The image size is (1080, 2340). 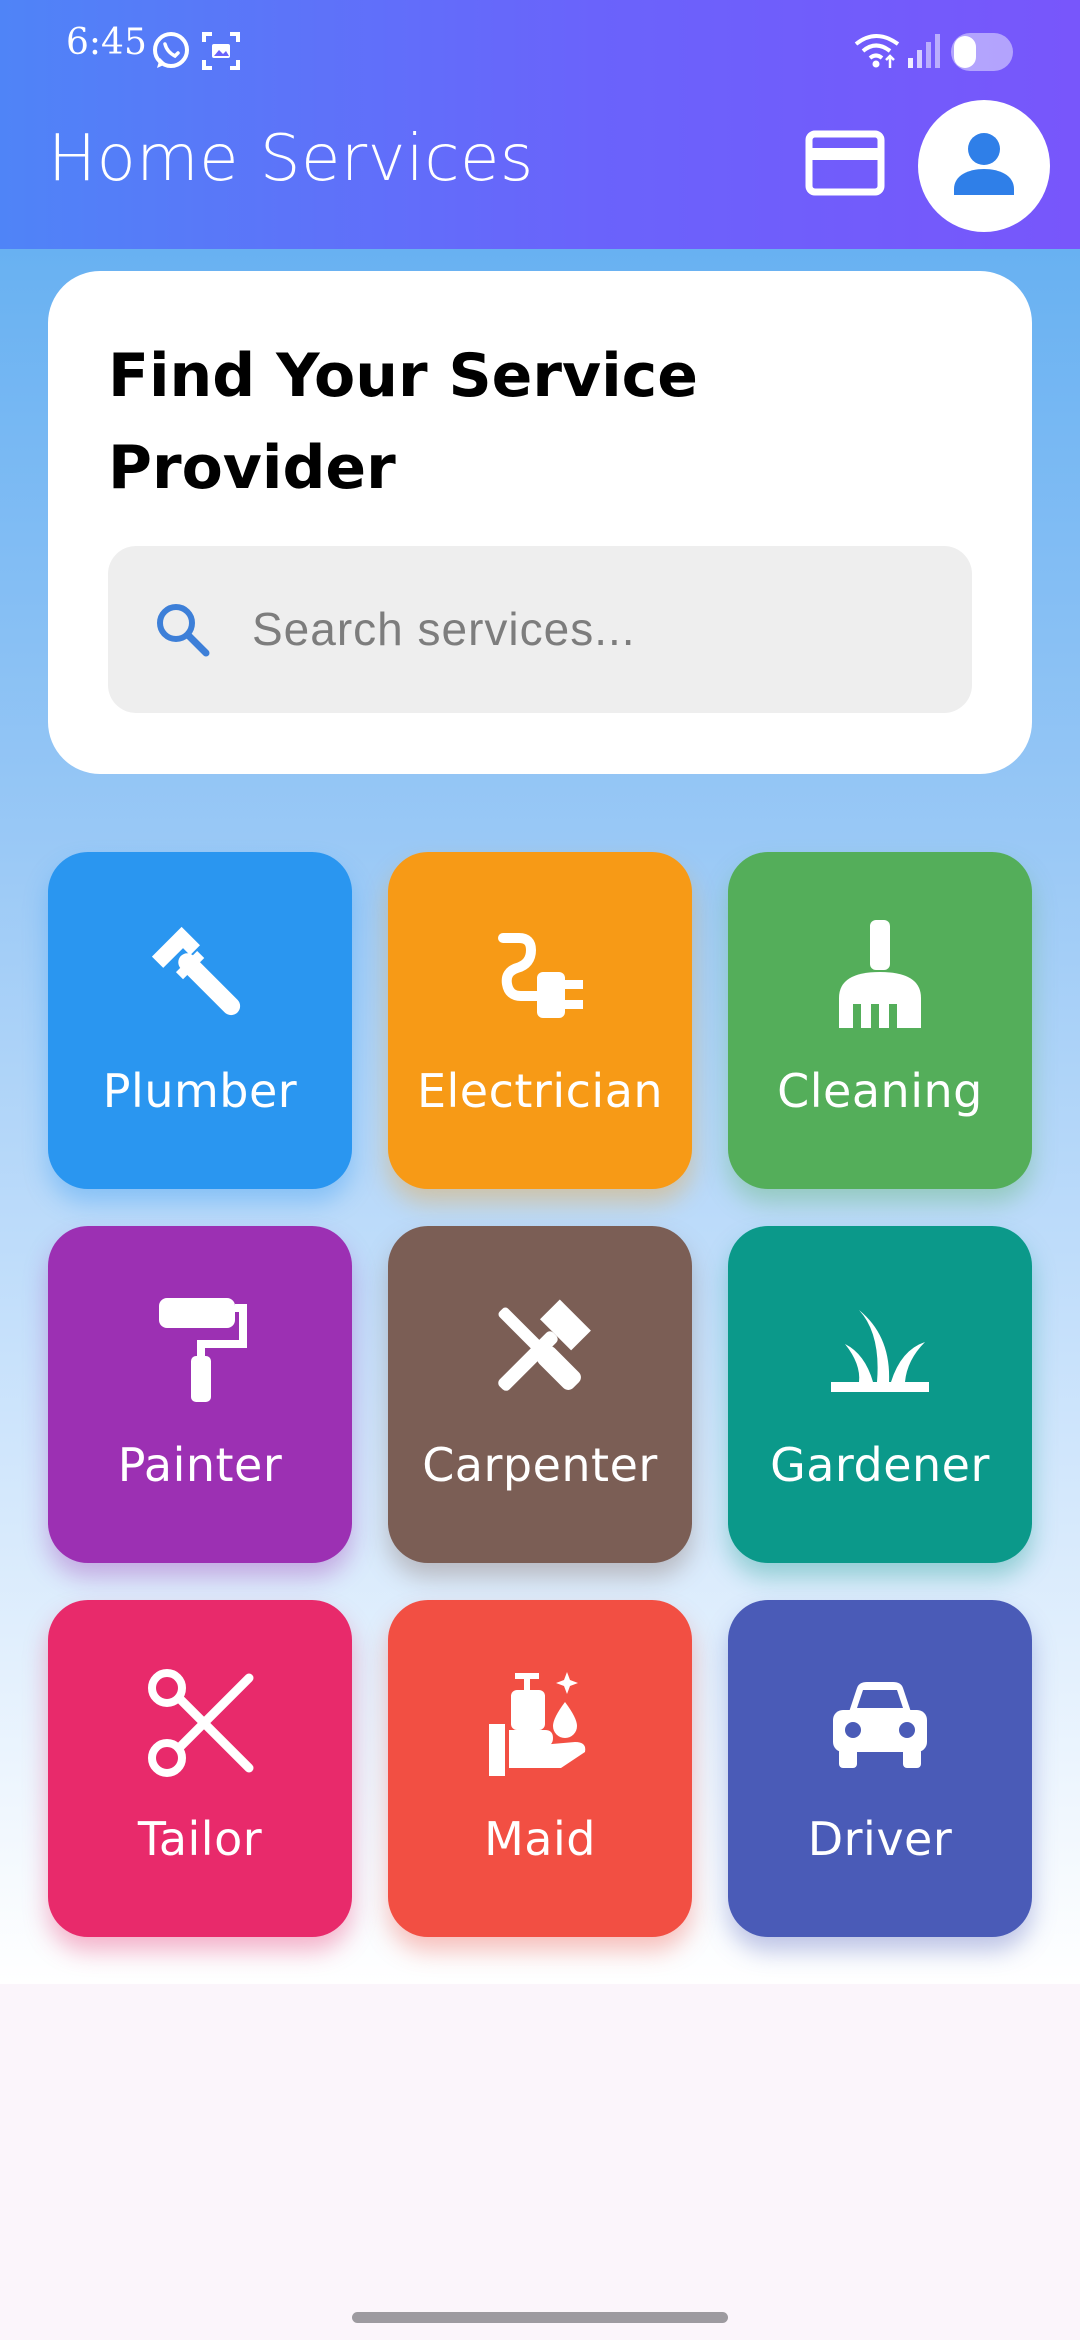 What do you see at coordinates (924, 52) in the screenshot?
I see `signal-icon` at bounding box center [924, 52].